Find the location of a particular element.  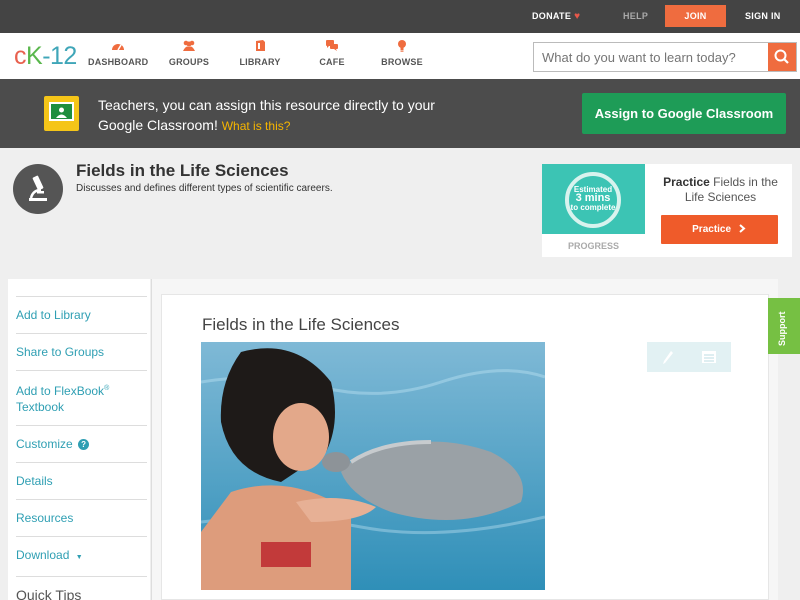

page-title: Fields in the Life Sciences is located at coordinates (182, 170).